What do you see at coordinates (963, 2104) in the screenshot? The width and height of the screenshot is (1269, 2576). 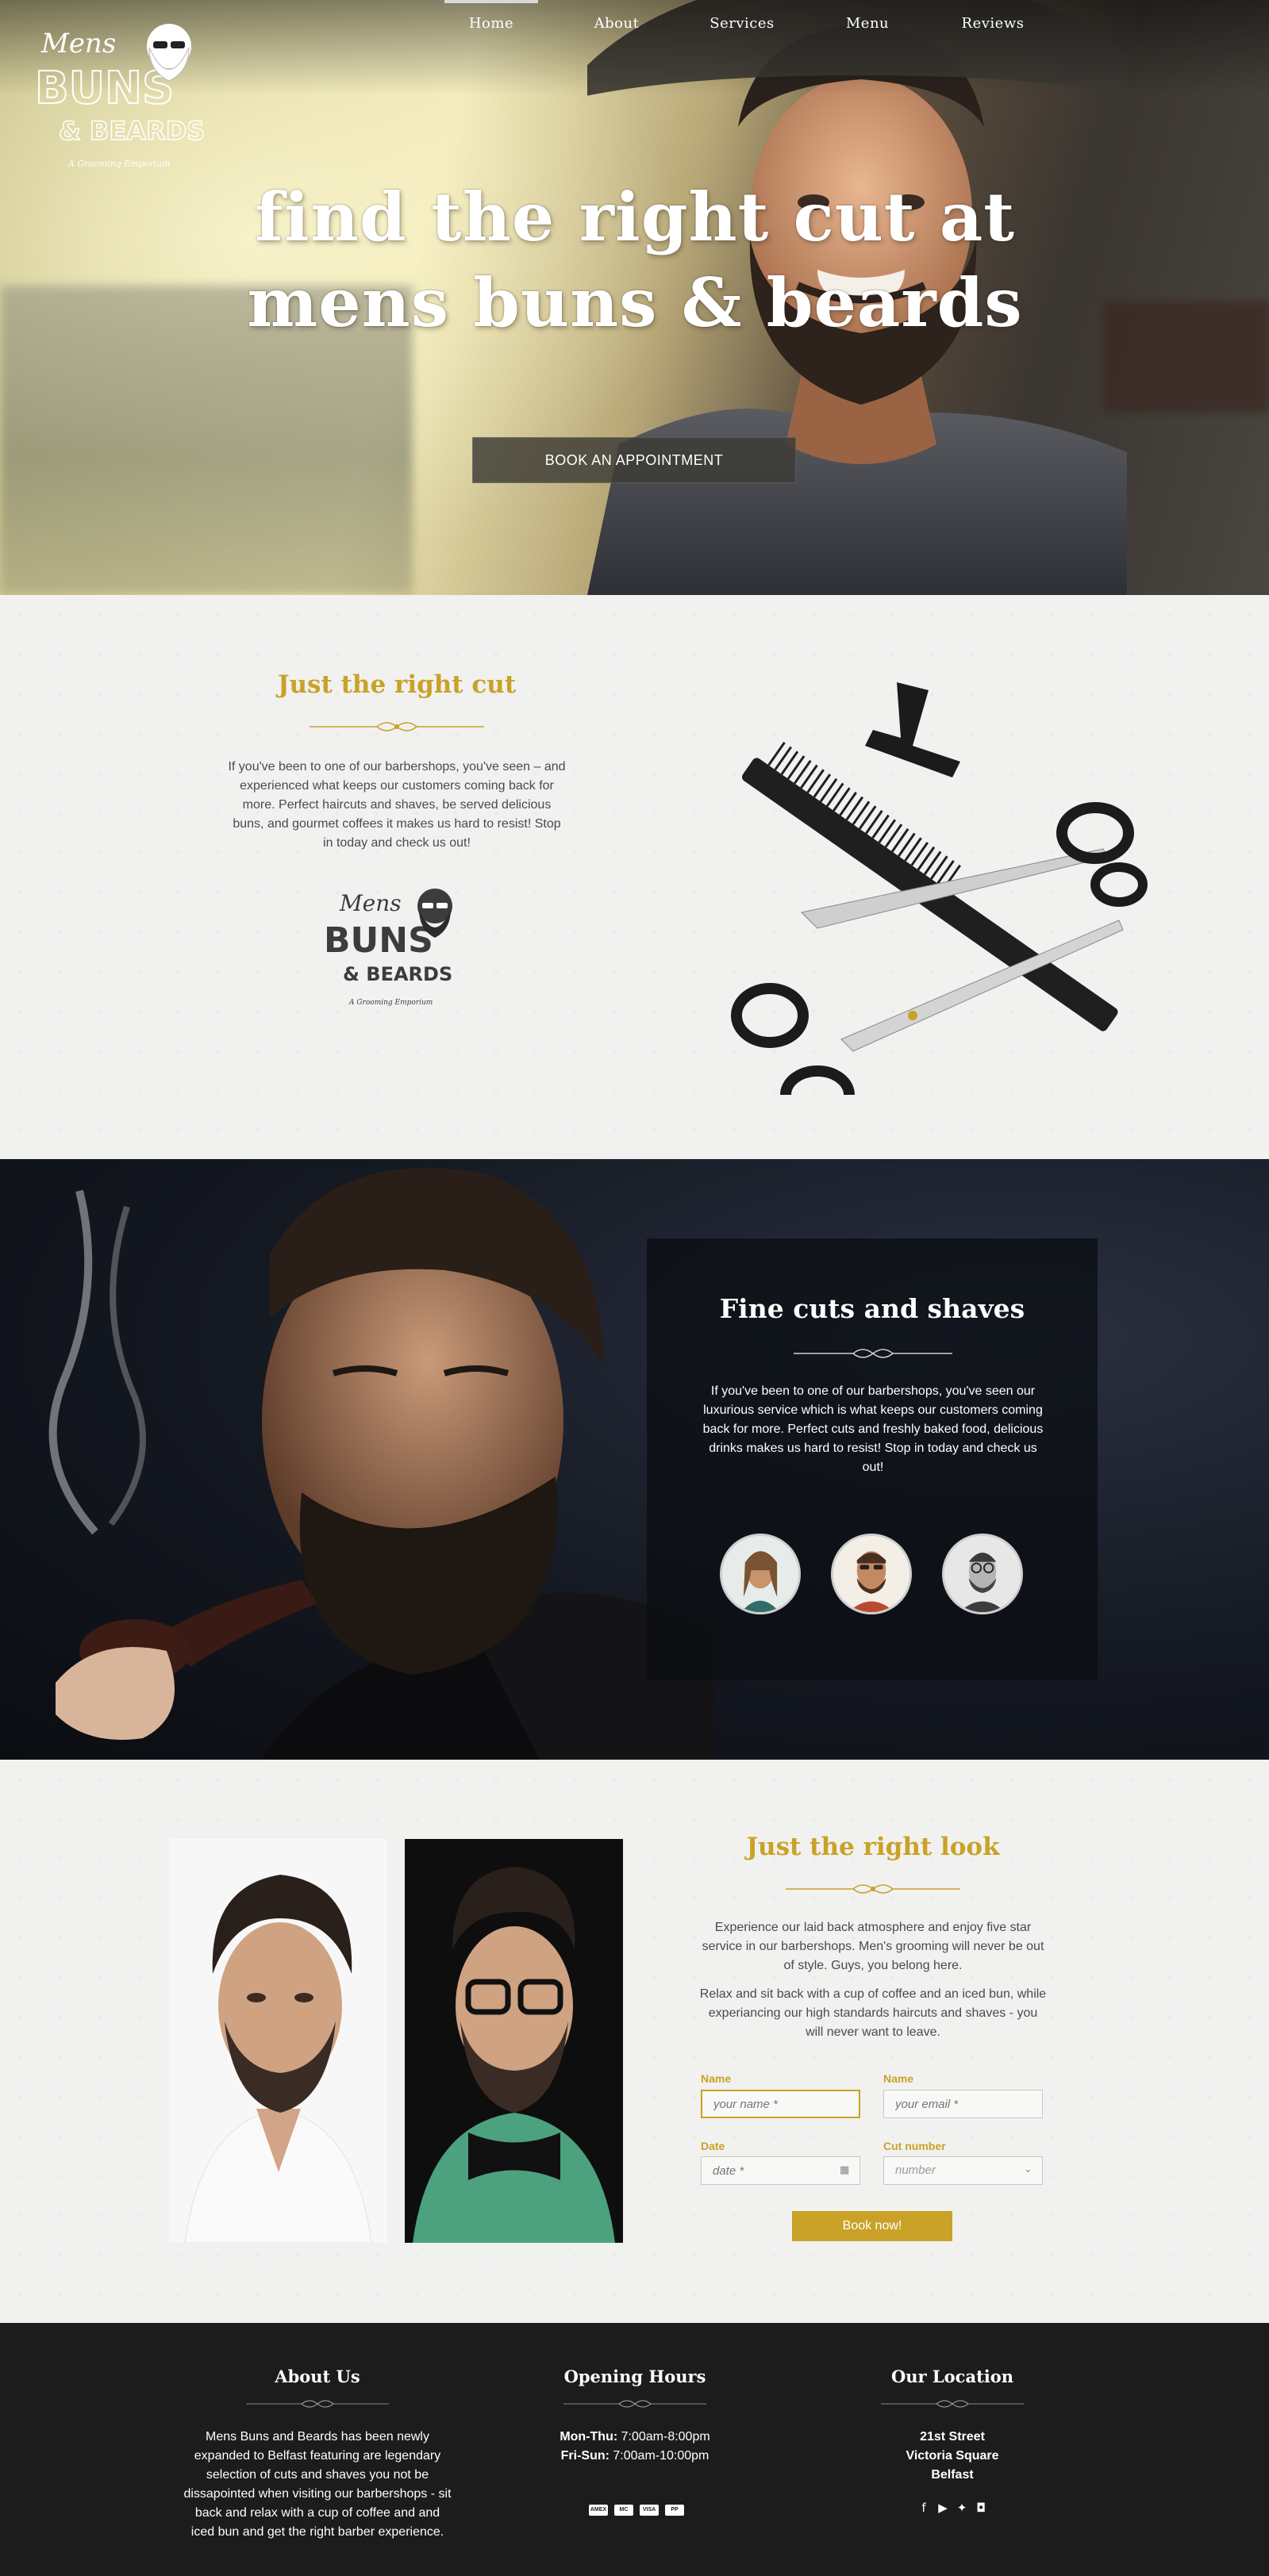 I see `email-input` at bounding box center [963, 2104].